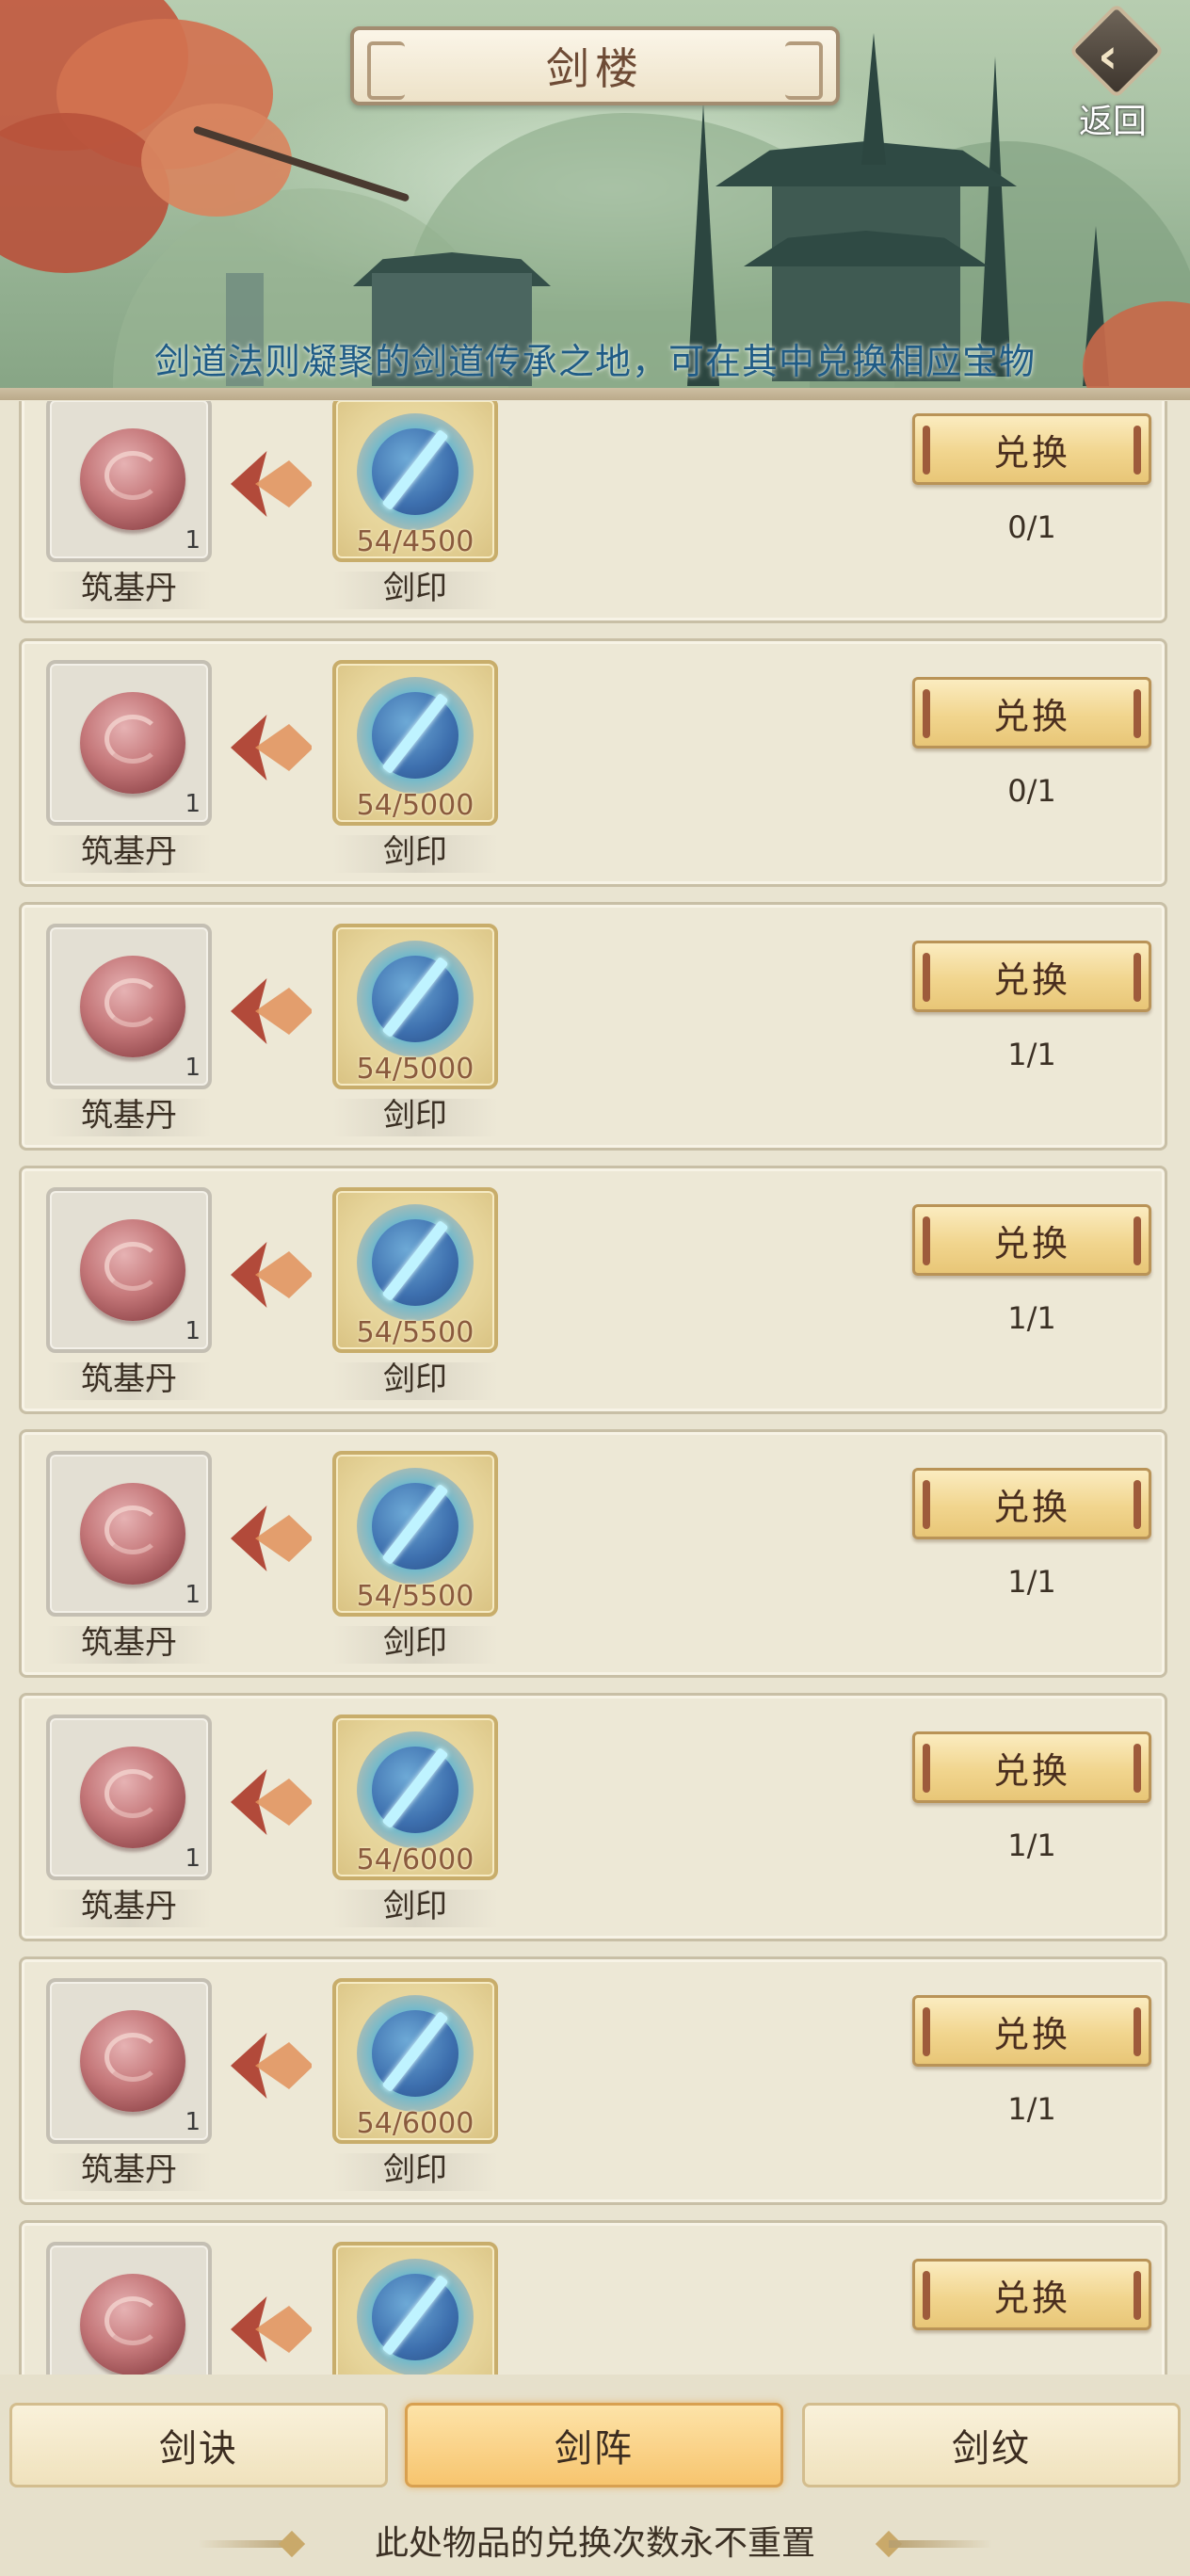 The width and height of the screenshot is (1190, 2576). What do you see at coordinates (594, 2543) in the screenshot?
I see `footer-note: 此处物品的兑换次数永不重置` at bounding box center [594, 2543].